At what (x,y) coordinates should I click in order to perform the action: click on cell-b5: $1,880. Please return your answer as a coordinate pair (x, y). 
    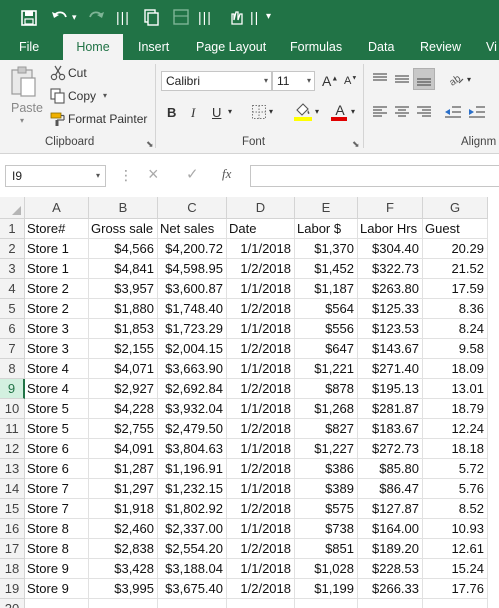
    Looking at the image, I should click on (123, 309).